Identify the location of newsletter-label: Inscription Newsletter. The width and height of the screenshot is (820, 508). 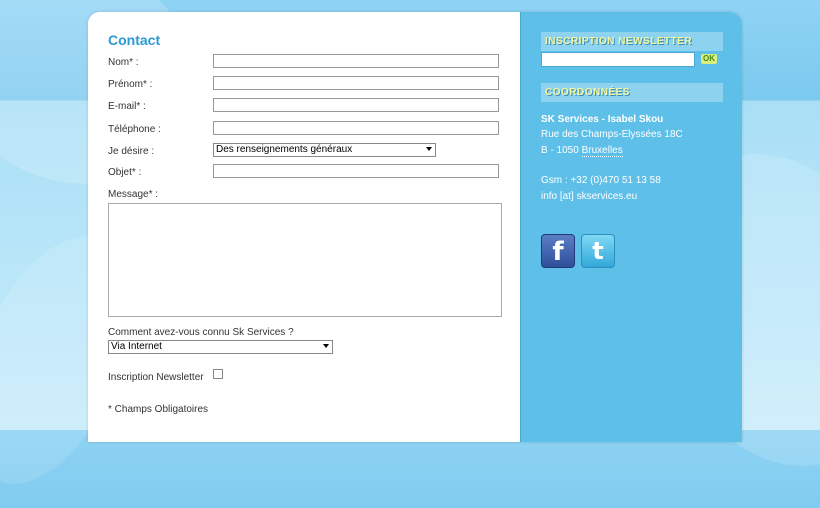
(156, 377).